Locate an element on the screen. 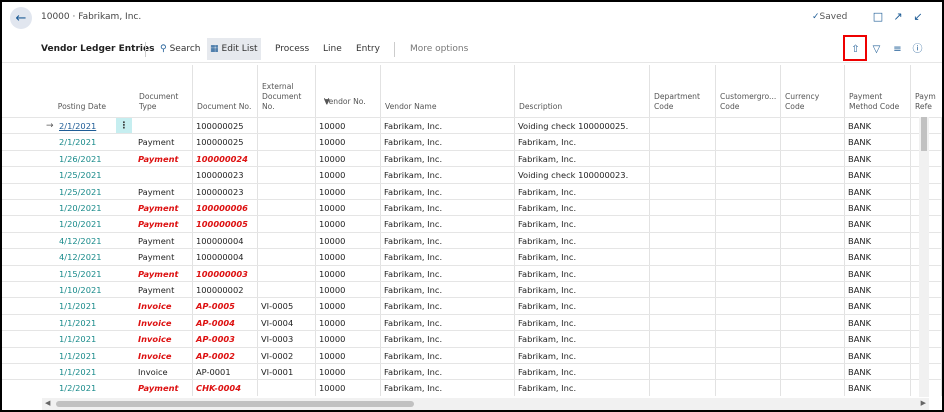  cell-doc-no: CHK-0004 is located at coordinates (225, 388).